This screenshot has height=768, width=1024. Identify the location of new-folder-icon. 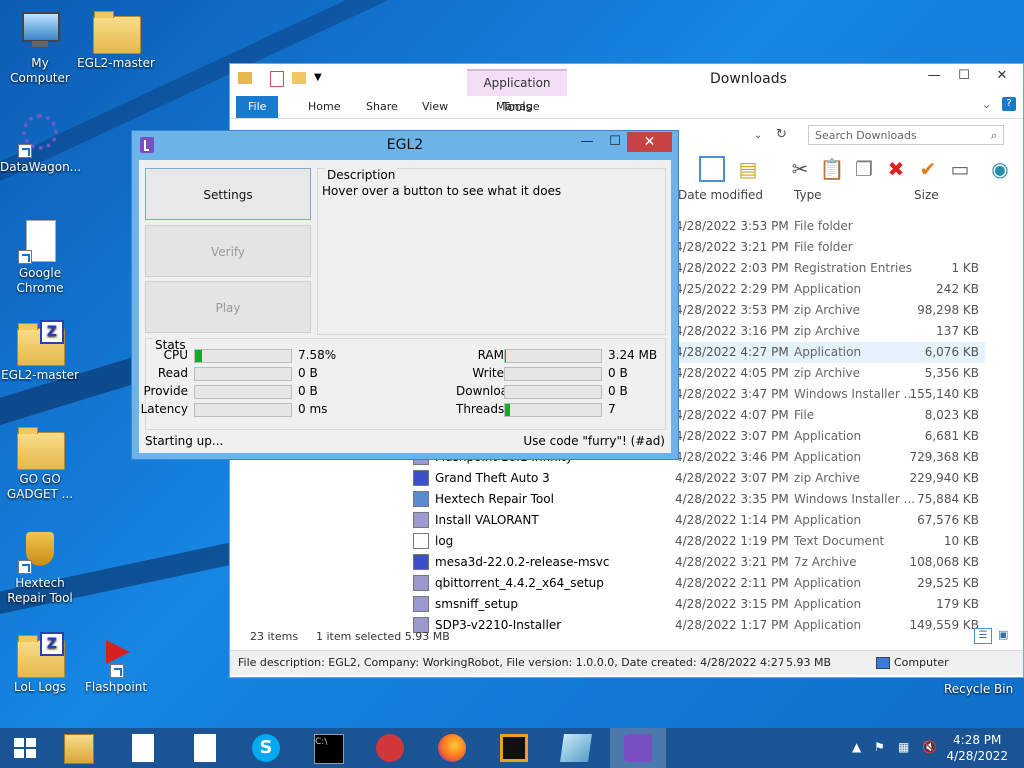
(299, 78).